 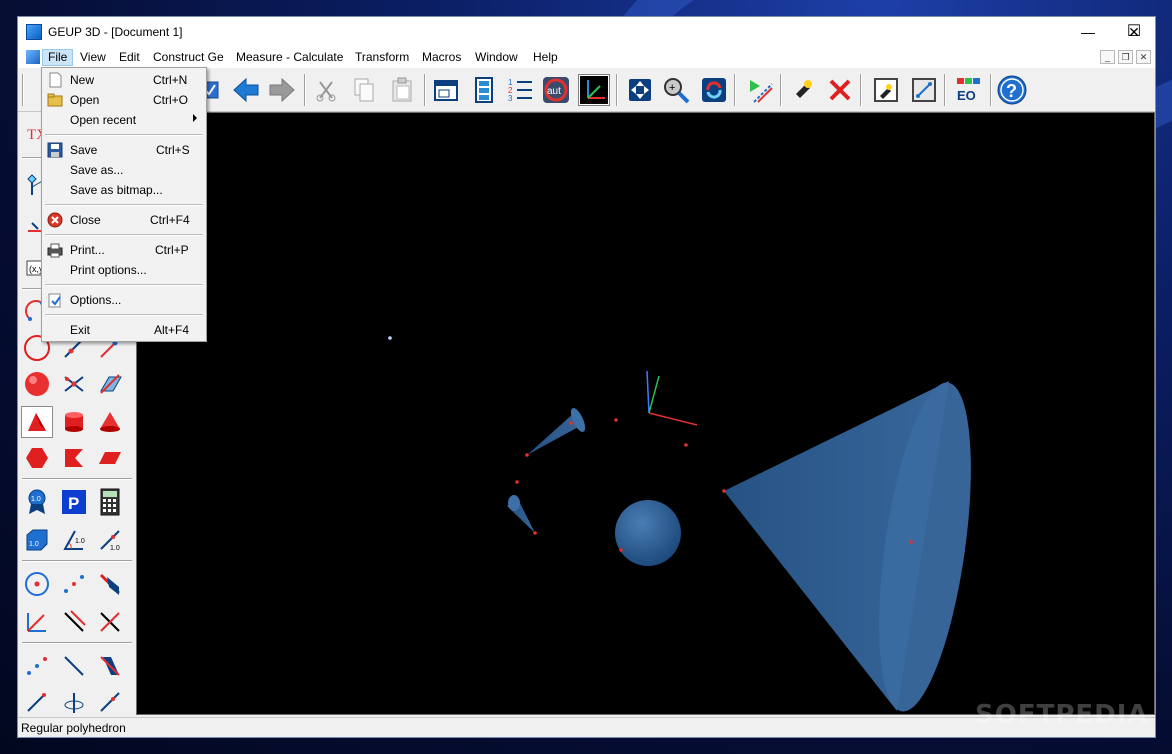 What do you see at coordinates (124, 150) in the screenshot?
I see `menu-item-save: Save Ctrl+S` at bounding box center [124, 150].